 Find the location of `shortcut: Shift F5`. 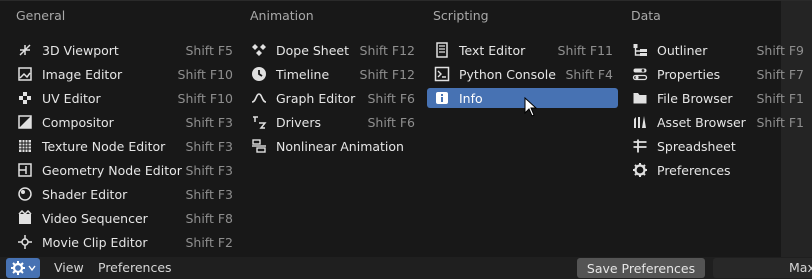

shortcut: Shift F5 is located at coordinates (209, 50).